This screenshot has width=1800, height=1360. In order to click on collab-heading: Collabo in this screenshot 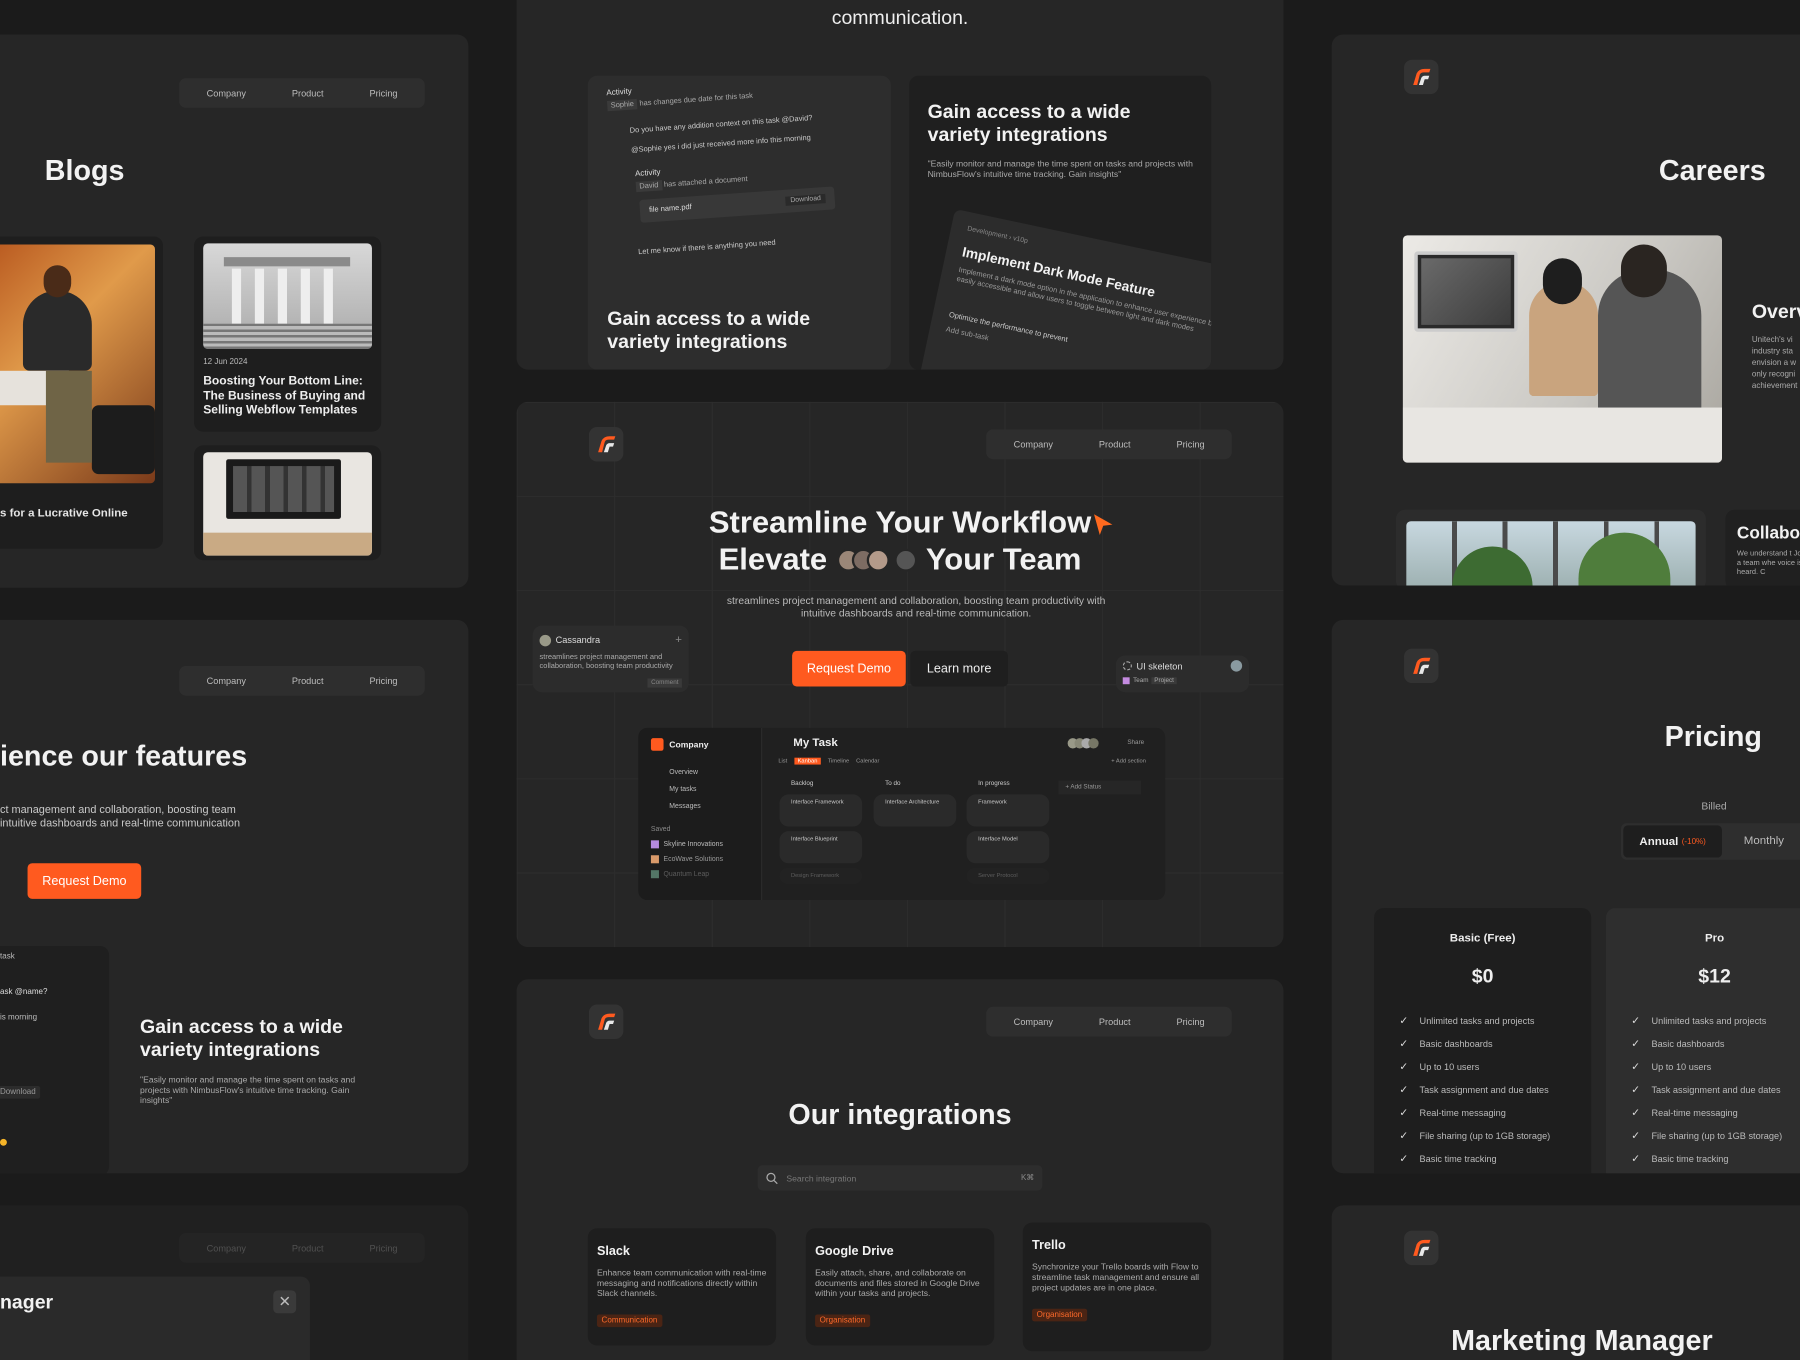, I will do `click(1768, 533)`.